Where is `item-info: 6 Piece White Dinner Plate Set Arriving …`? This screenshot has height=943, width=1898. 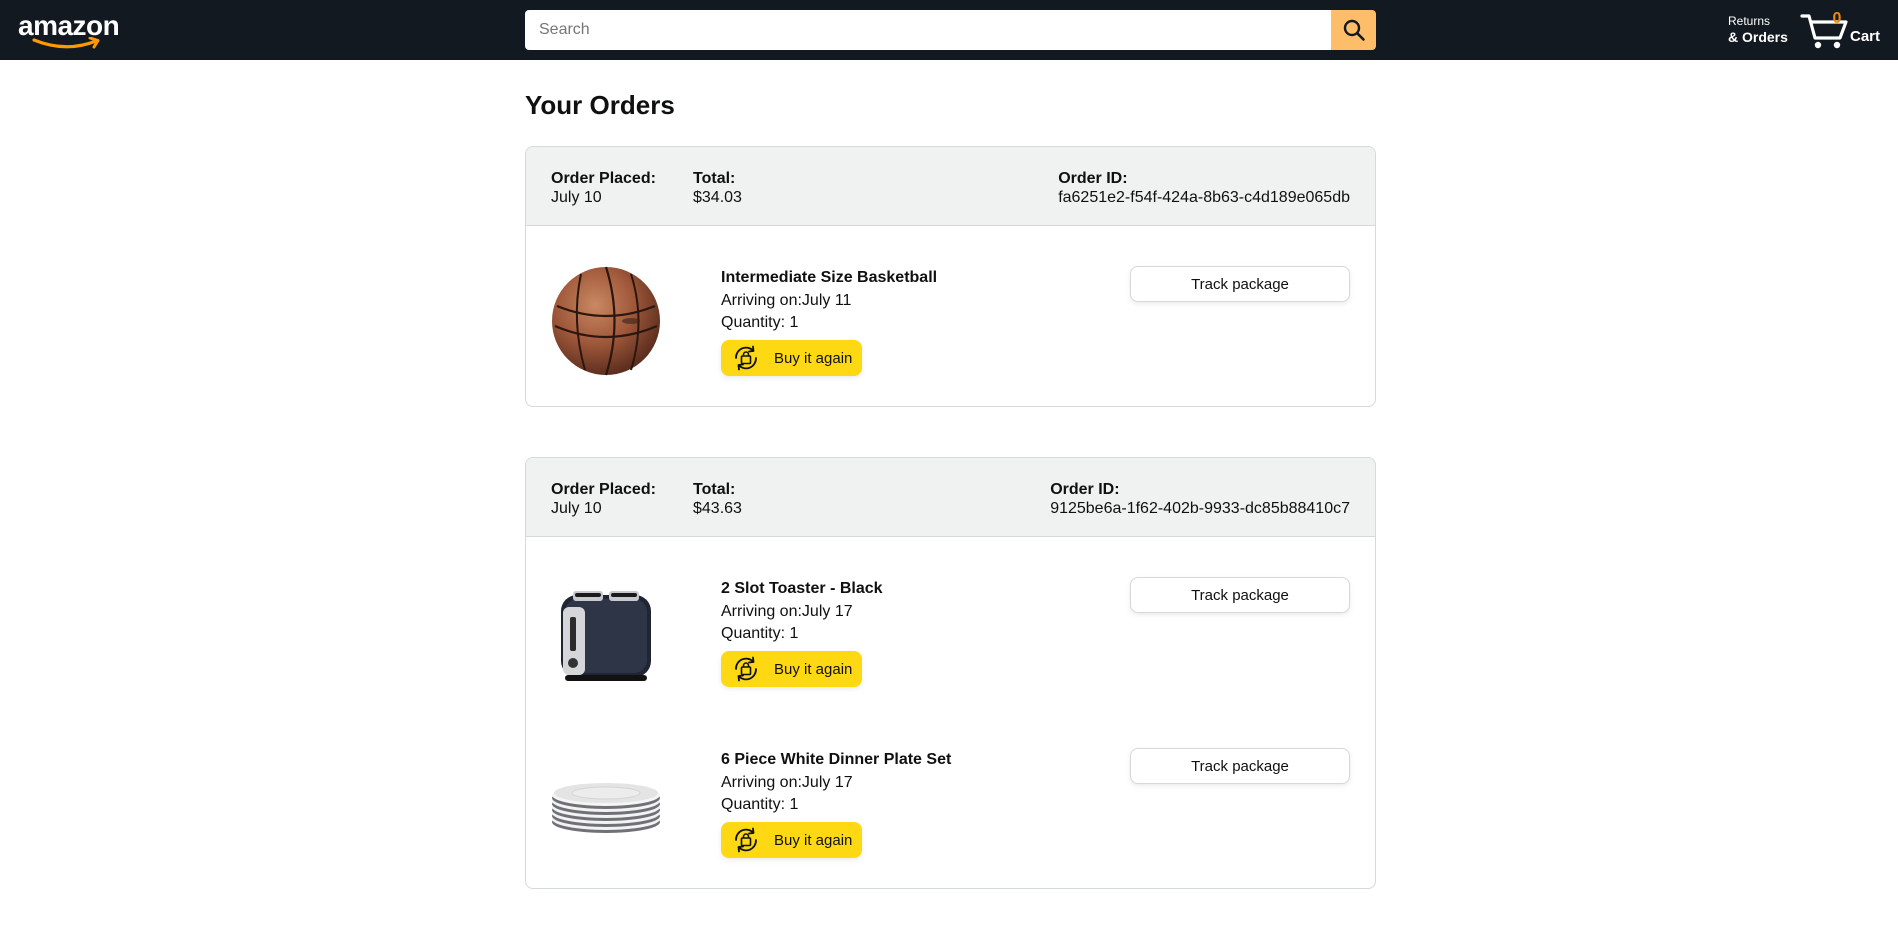
item-info: 6 Piece White Dinner Plate Set Arriving … is located at coordinates (836, 803).